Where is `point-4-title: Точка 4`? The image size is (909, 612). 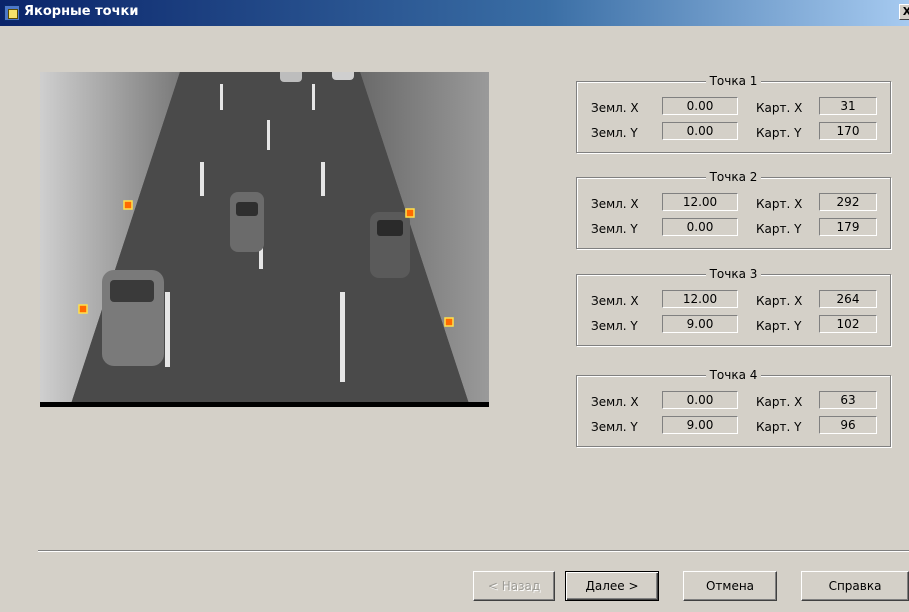 point-4-title: Точка 4 is located at coordinates (733, 375).